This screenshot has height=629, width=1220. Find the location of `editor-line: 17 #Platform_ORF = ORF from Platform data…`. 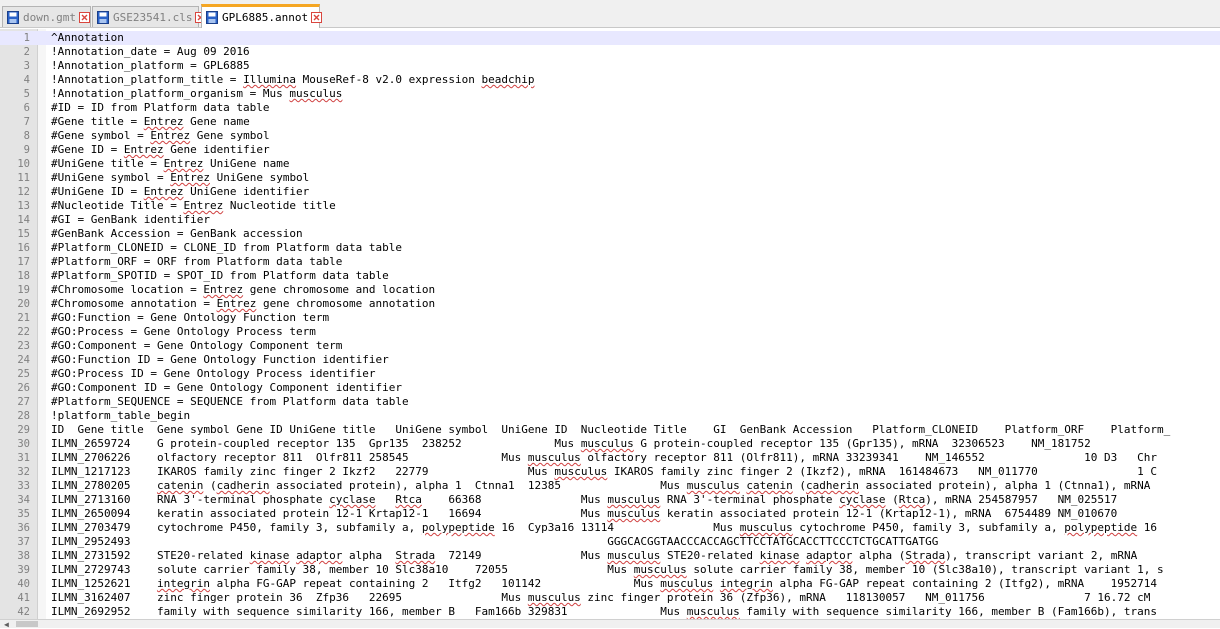

editor-line: 17 #Platform_ORF = ORF from Platform data… is located at coordinates (610, 262).